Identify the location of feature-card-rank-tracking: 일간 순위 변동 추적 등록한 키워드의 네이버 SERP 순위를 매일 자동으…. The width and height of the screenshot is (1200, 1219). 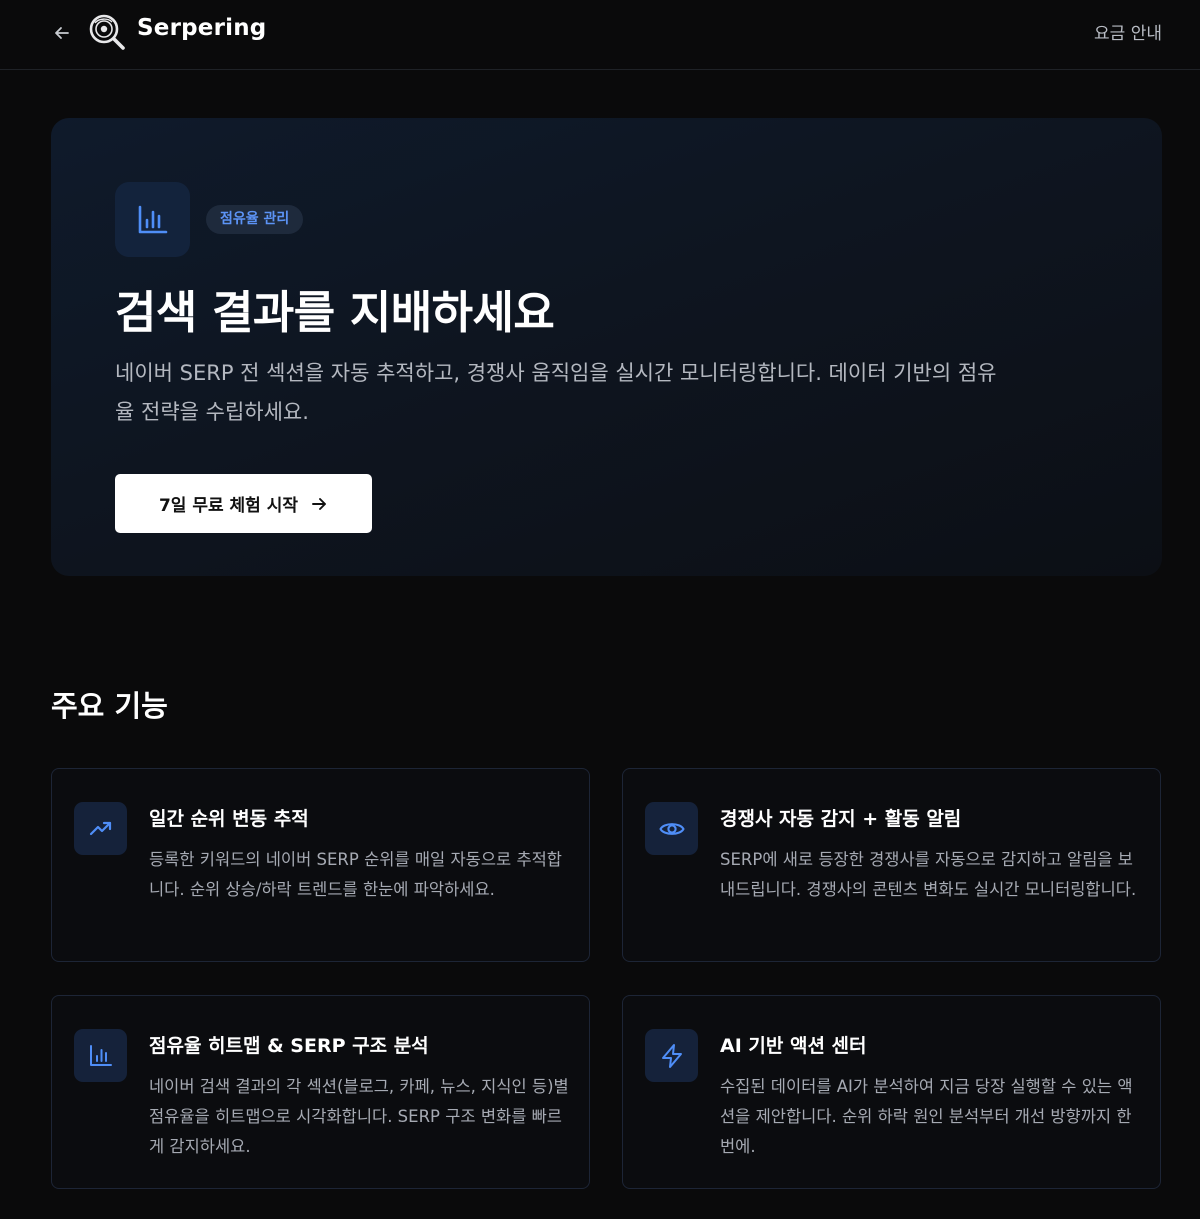
(320, 865).